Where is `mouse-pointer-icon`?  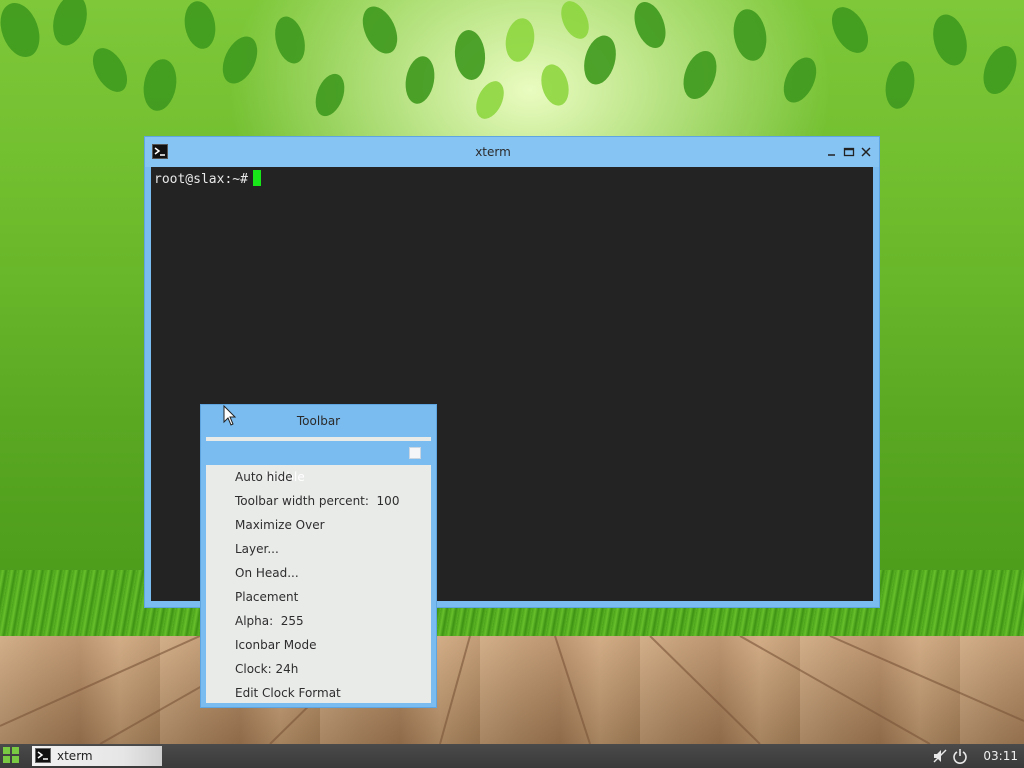 mouse-pointer-icon is located at coordinates (230, 415).